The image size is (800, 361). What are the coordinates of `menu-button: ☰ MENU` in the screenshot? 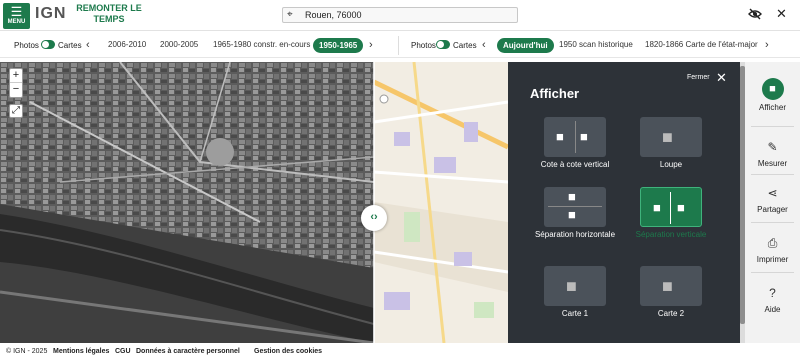 It's located at (16, 16).